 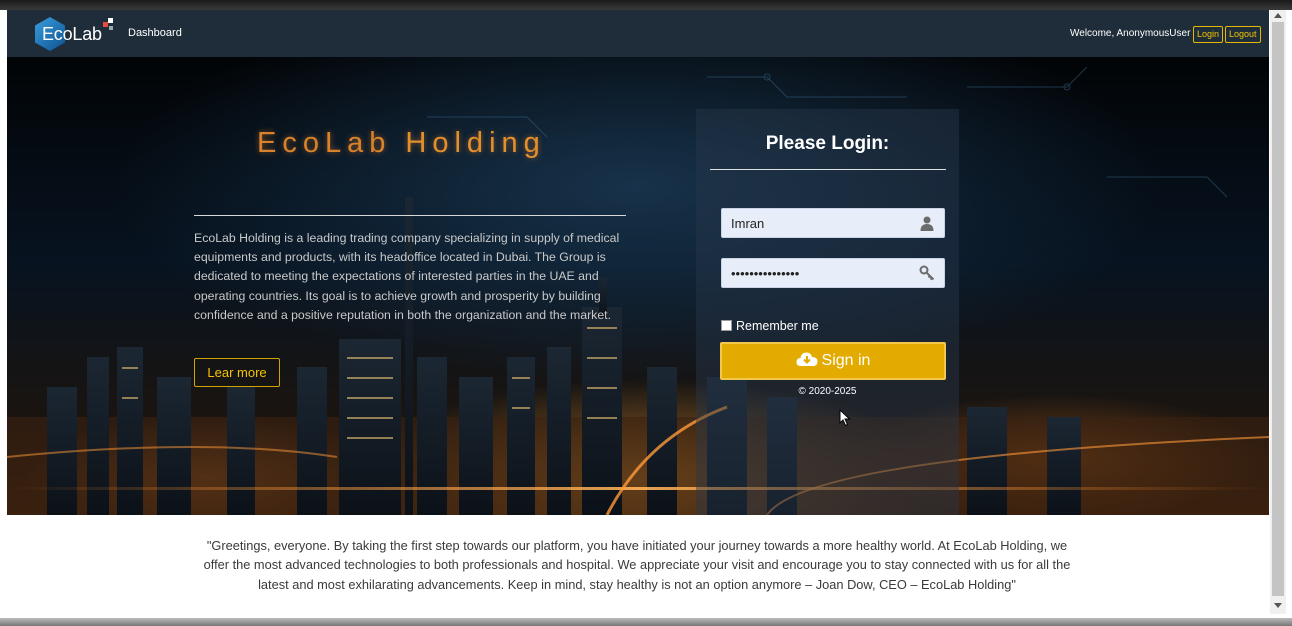 What do you see at coordinates (927, 223) in the screenshot?
I see `user-icon` at bounding box center [927, 223].